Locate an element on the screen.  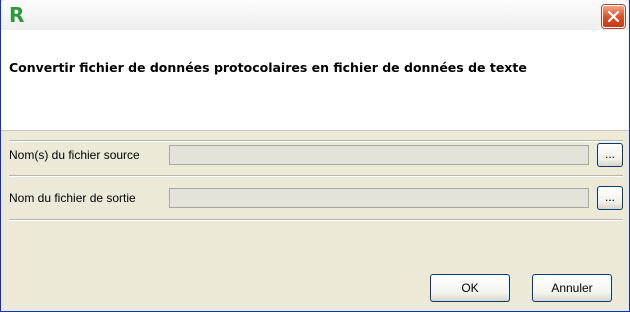
output-file-label: Nom du fichier de sortie is located at coordinates (72, 198).